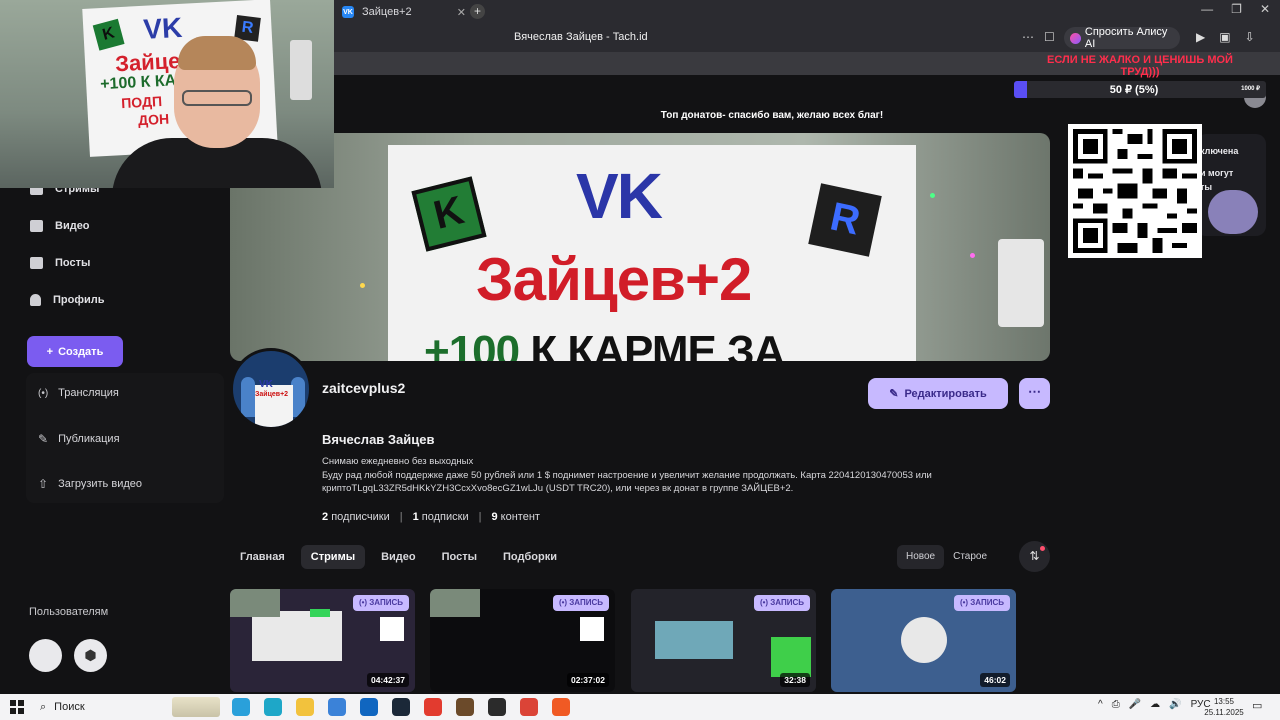  What do you see at coordinates (1250, 37) in the screenshot?
I see `downloads-icon: ⇩` at bounding box center [1250, 37].